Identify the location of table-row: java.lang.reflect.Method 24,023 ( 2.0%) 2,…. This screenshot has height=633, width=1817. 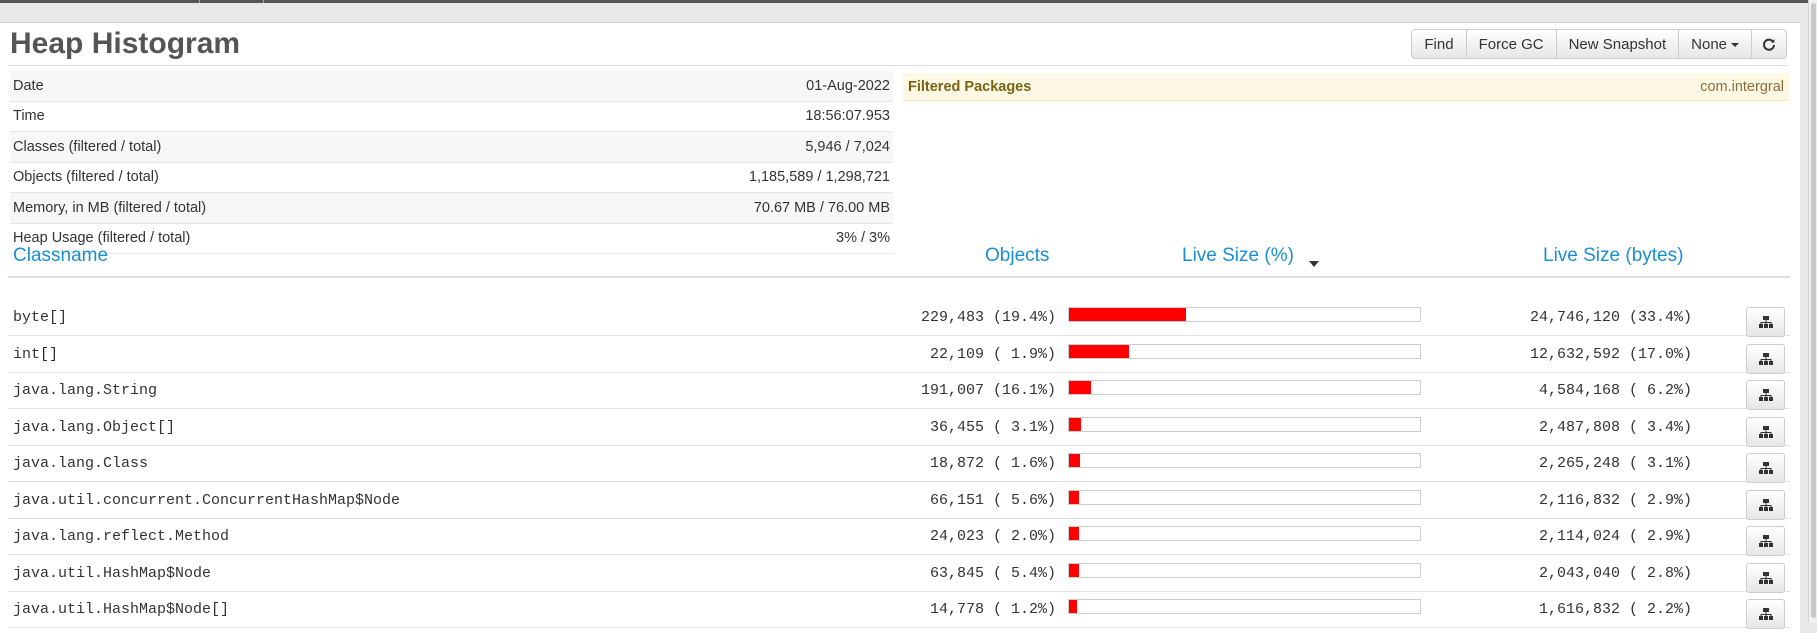
(899, 537).